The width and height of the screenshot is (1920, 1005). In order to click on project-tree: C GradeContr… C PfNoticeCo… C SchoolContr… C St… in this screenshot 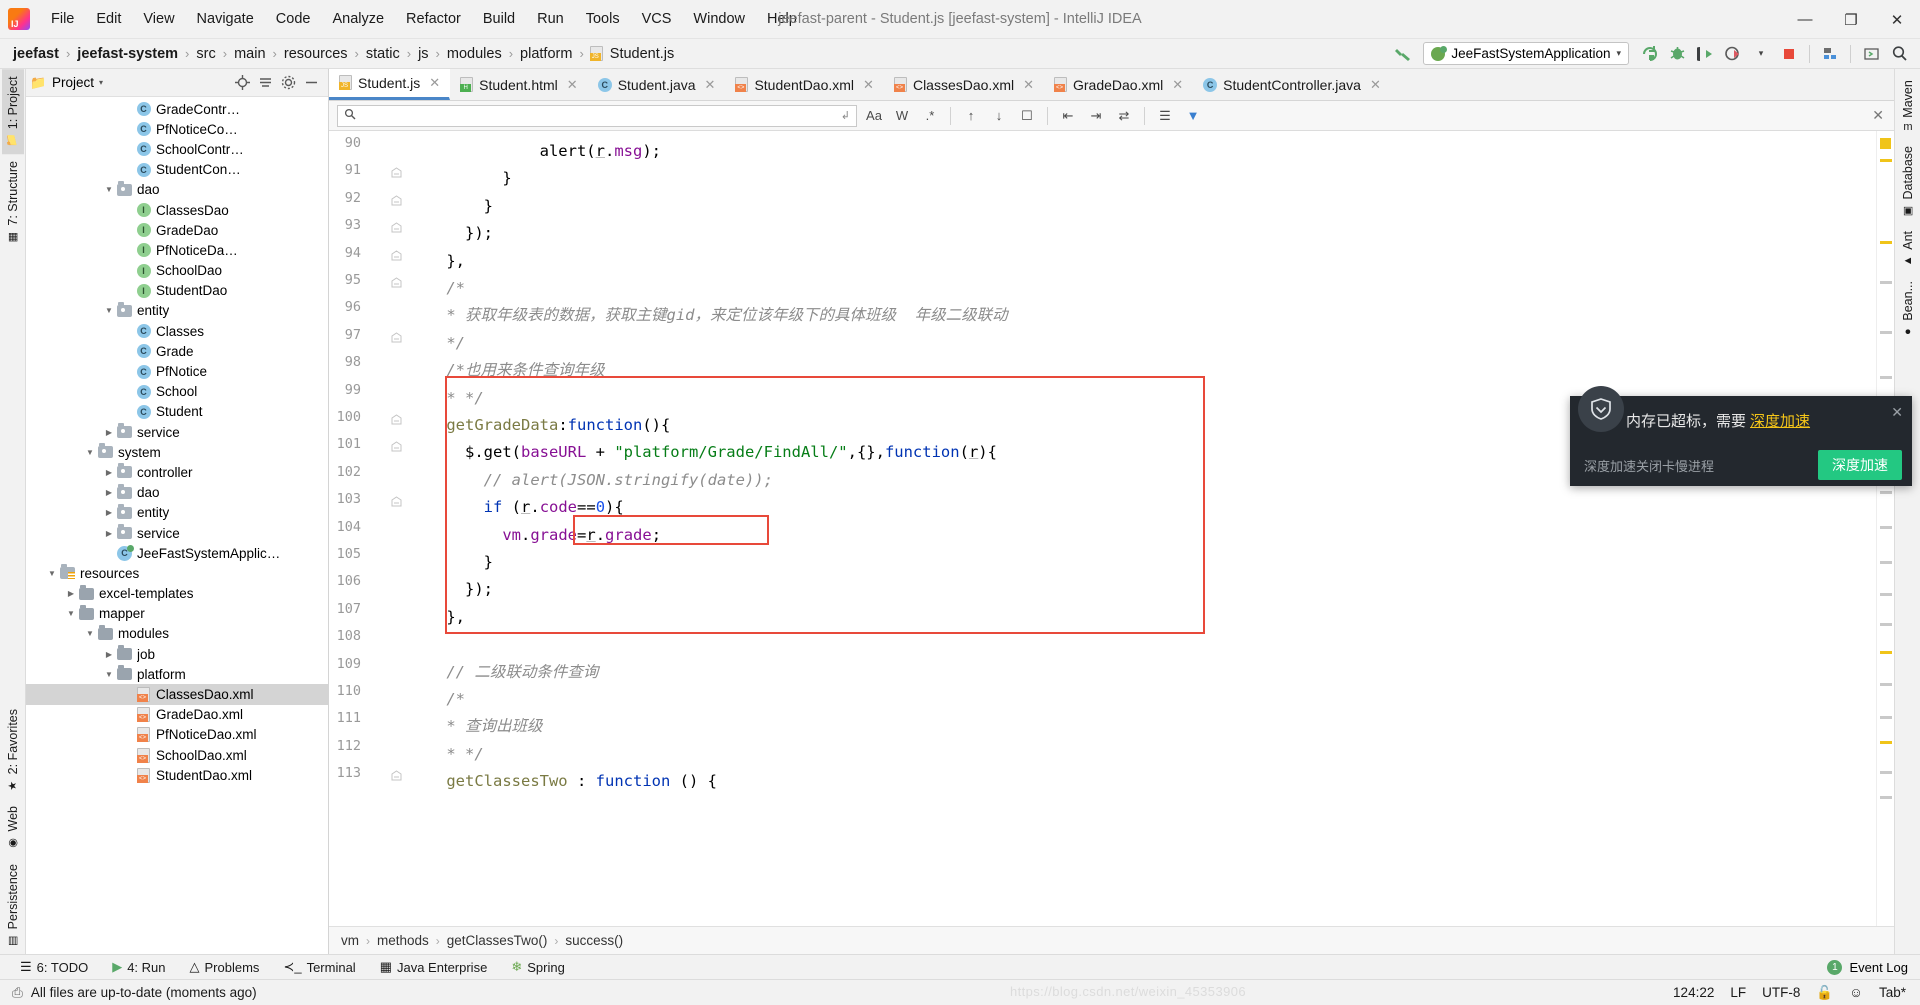, I will do `click(177, 525)`.